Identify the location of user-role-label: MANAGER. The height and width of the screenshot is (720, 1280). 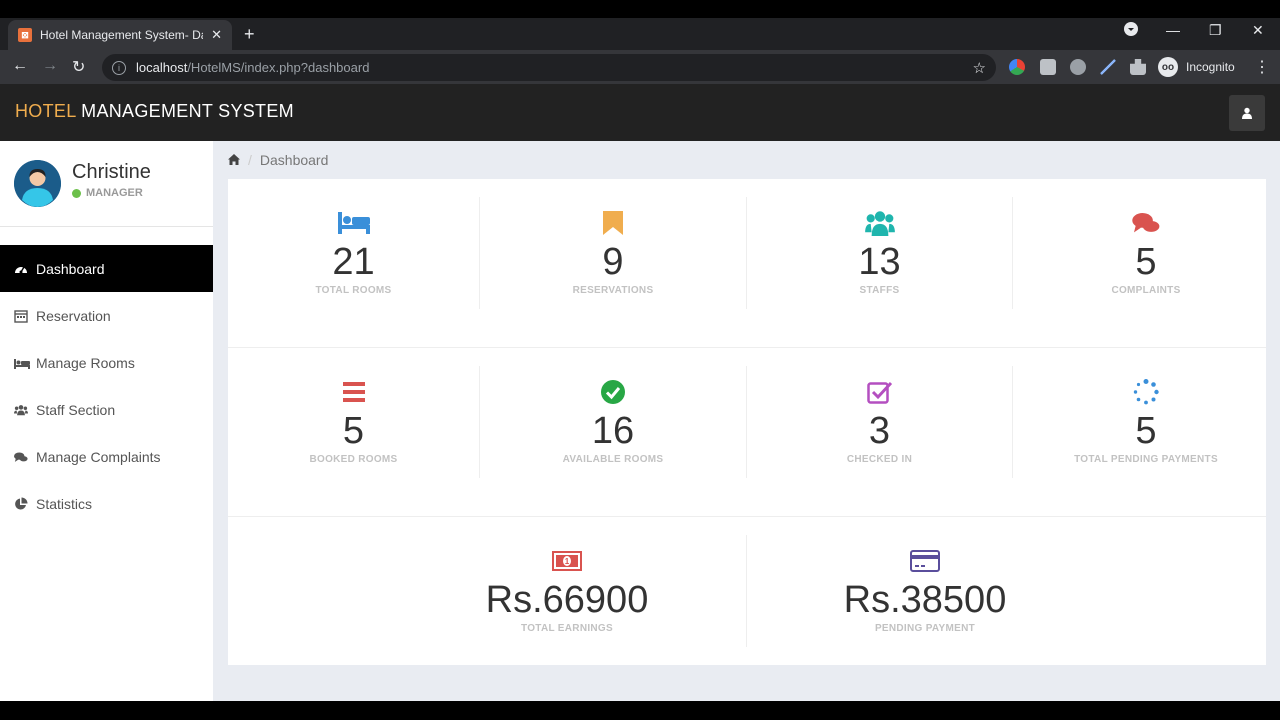
(114, 193).